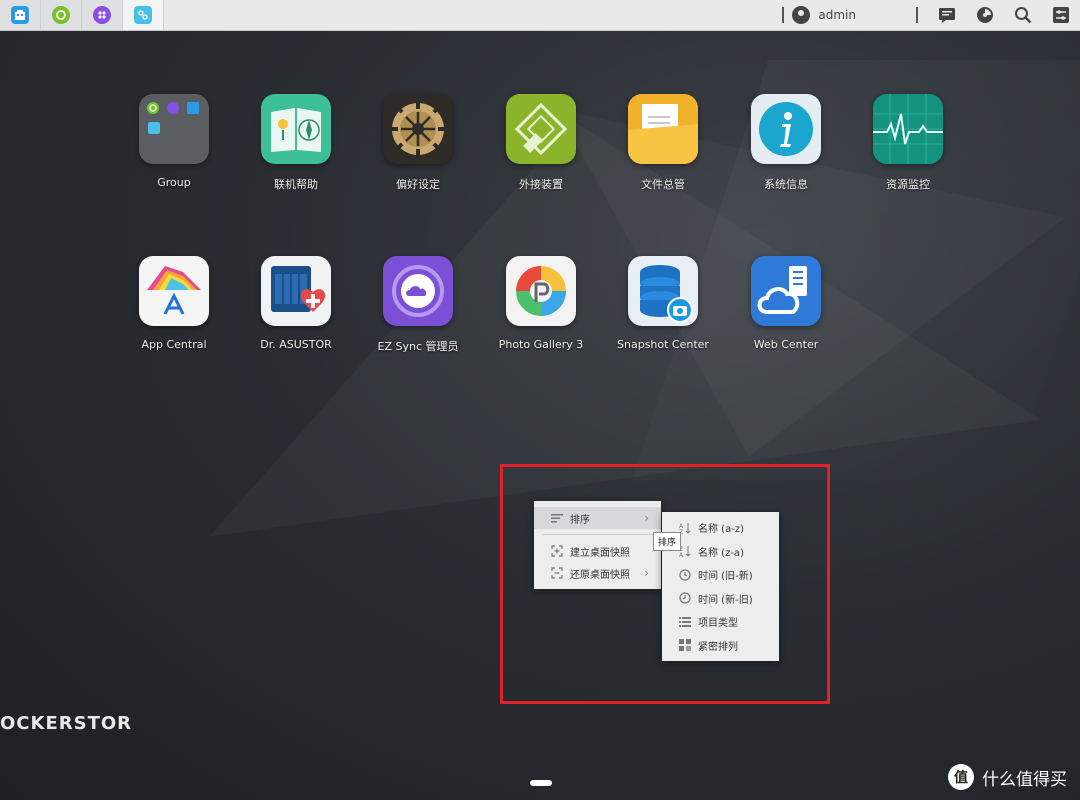 The height and width of the screenshot is (800, 1080). What do you see at coordinates (296, 344) in the screenshot?
I see `app-label: Dr. ASUSTOR` at bounding box center [296, 344].